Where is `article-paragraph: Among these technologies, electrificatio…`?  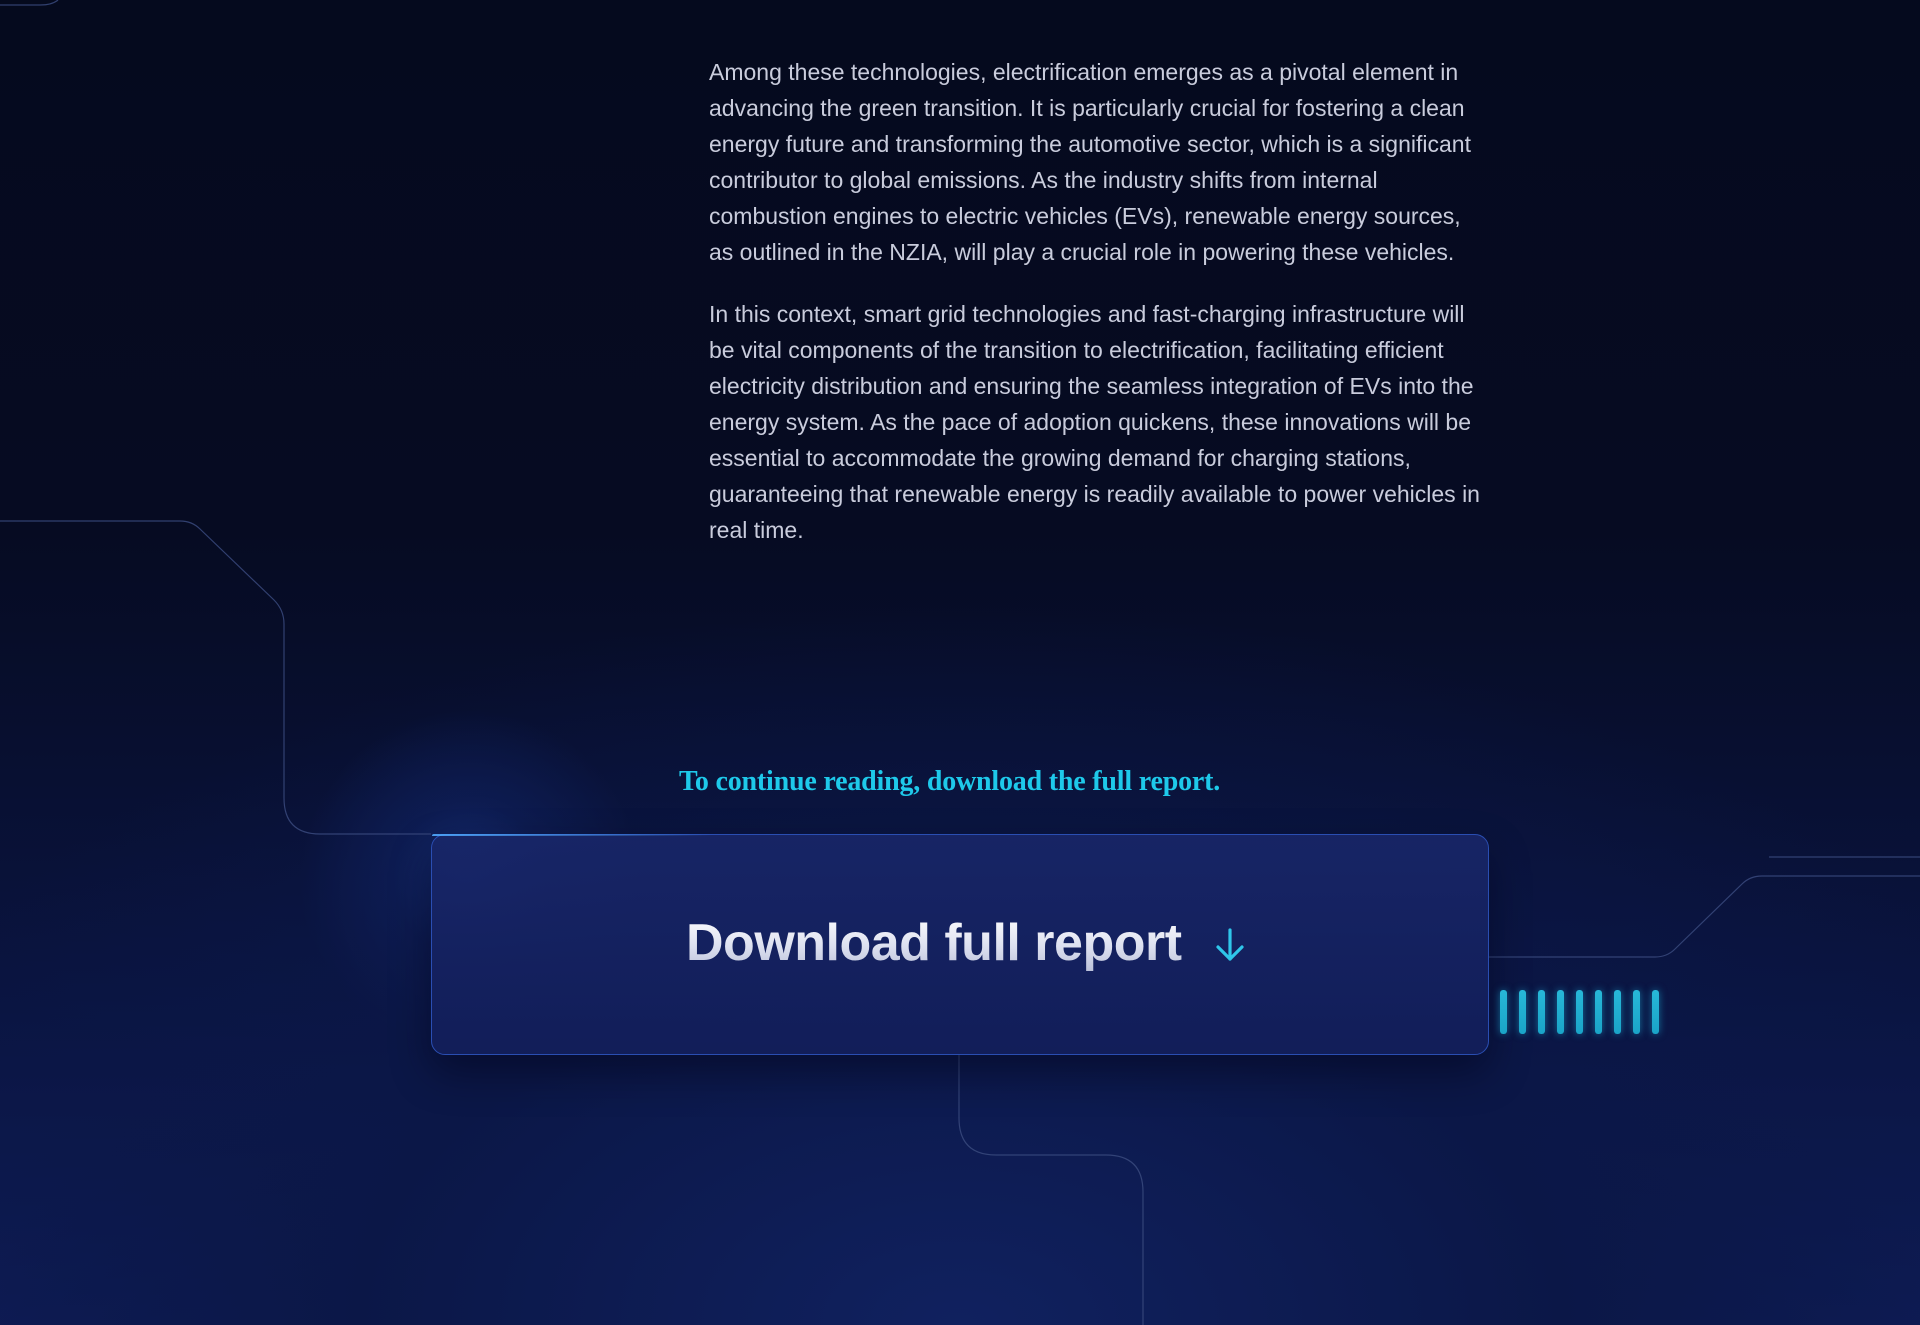
article-paragraph: Among these technologies, electrificatio… is located at coordinates (1090, 162).